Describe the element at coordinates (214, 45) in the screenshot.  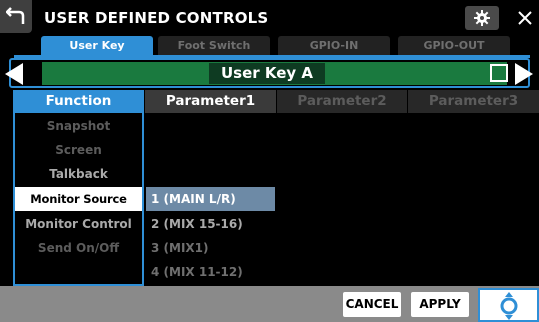
I see `tab-foot-switch: Foot Switch` at that location.